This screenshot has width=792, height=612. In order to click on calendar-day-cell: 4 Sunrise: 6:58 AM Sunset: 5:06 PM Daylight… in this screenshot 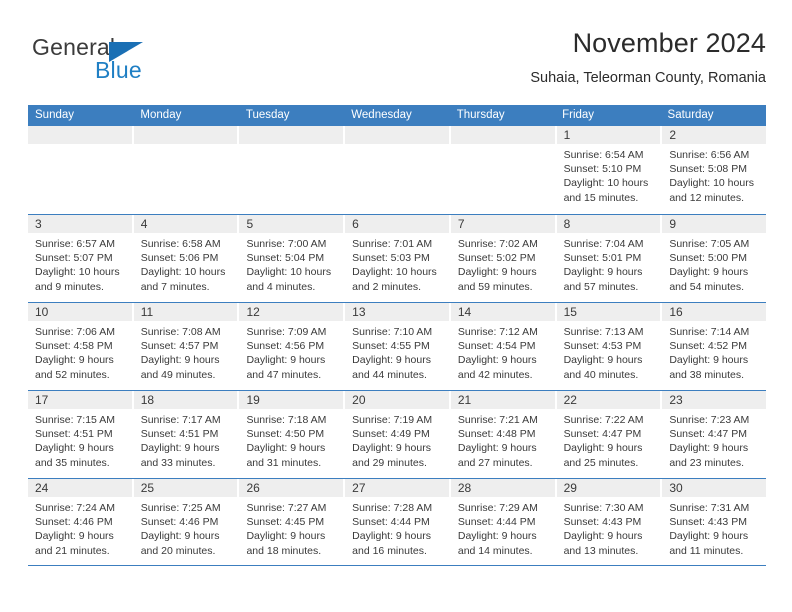, I will do `click(186, 258)`.